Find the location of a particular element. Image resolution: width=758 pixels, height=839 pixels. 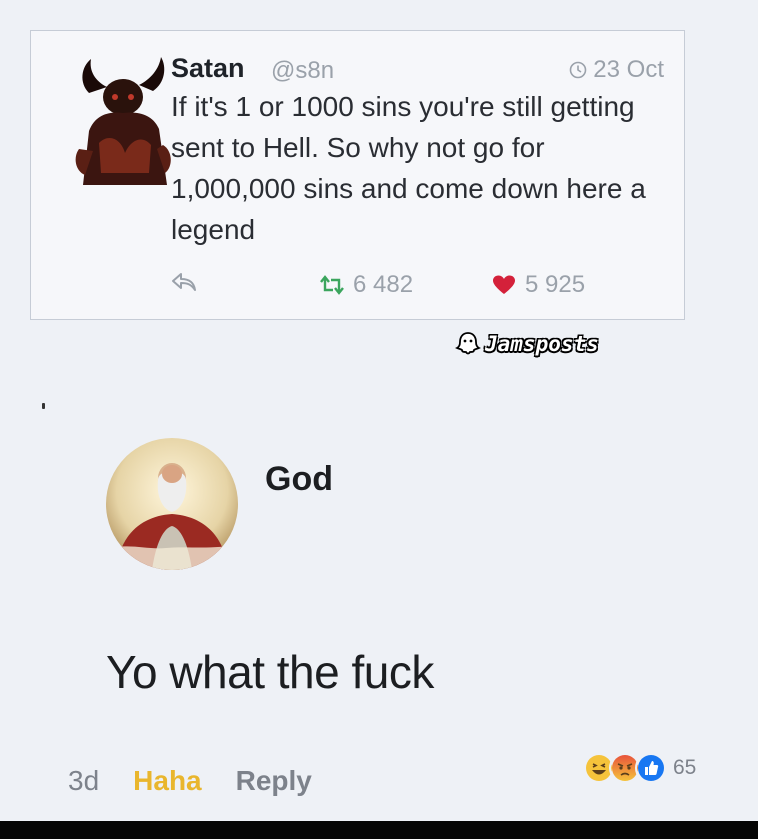

heart-icon is located at coordinates (504, 284).